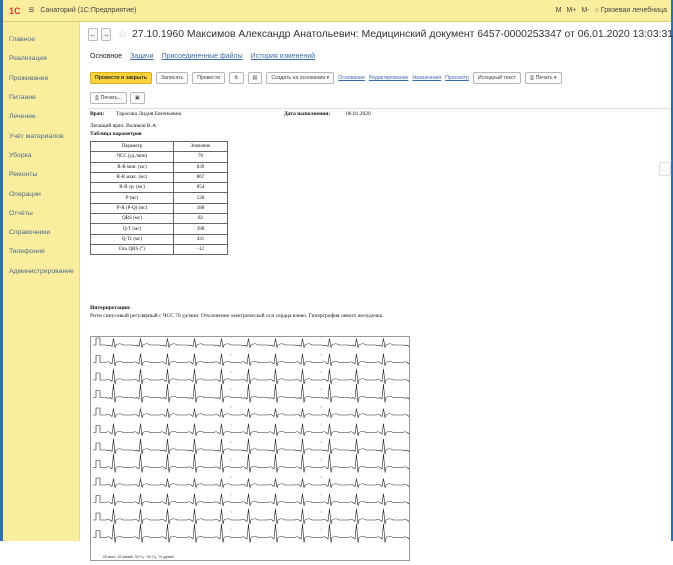  Describe the element at coordinates (41, 174) in the screenshot. I see `sidebar-item-repairs: Ремонты` at that location.